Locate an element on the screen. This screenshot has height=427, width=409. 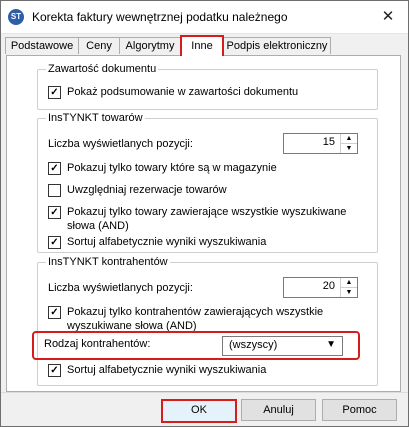
product-count-label: Liczba wyświetlanych pozycji: is located at coordinates (120, 144).